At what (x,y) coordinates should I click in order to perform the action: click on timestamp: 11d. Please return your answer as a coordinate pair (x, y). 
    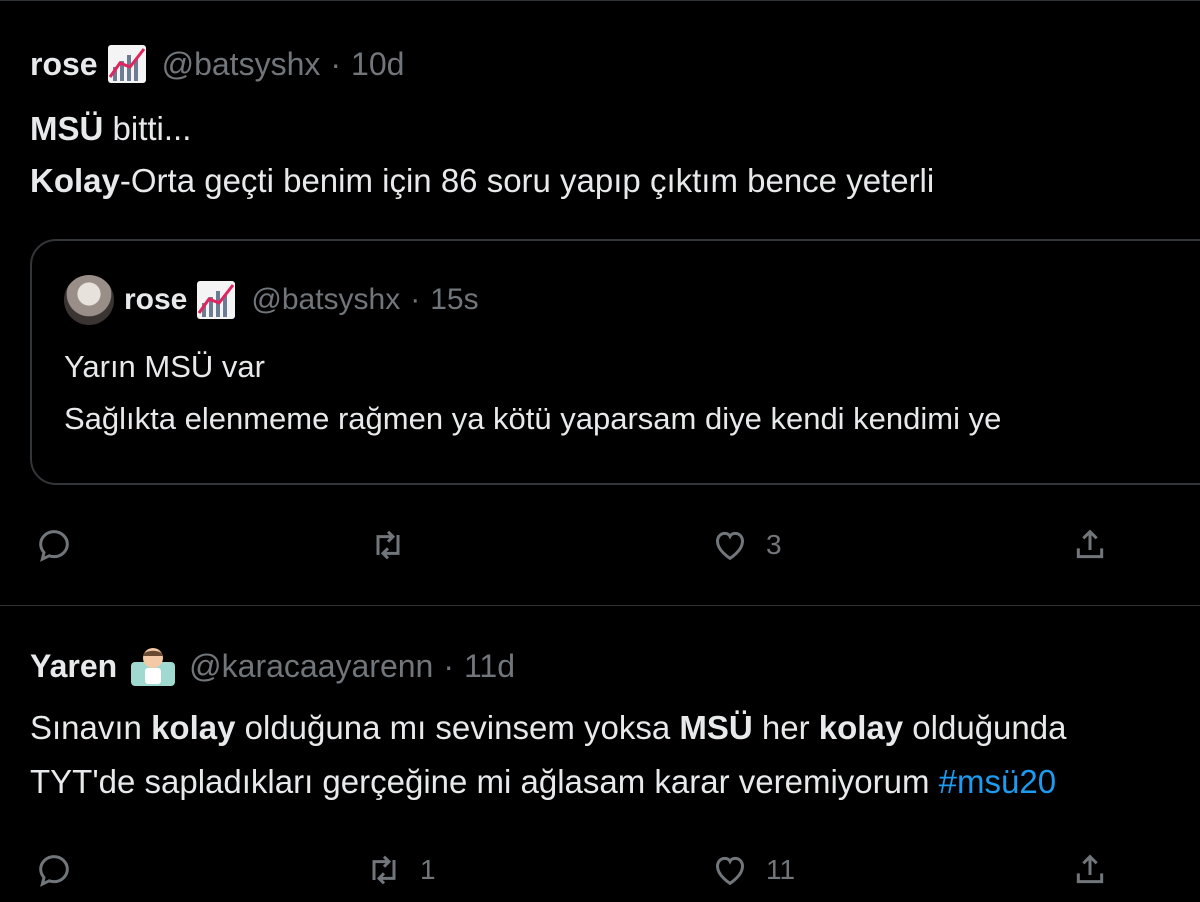
    Looking at the image, I should click on (489, 666).